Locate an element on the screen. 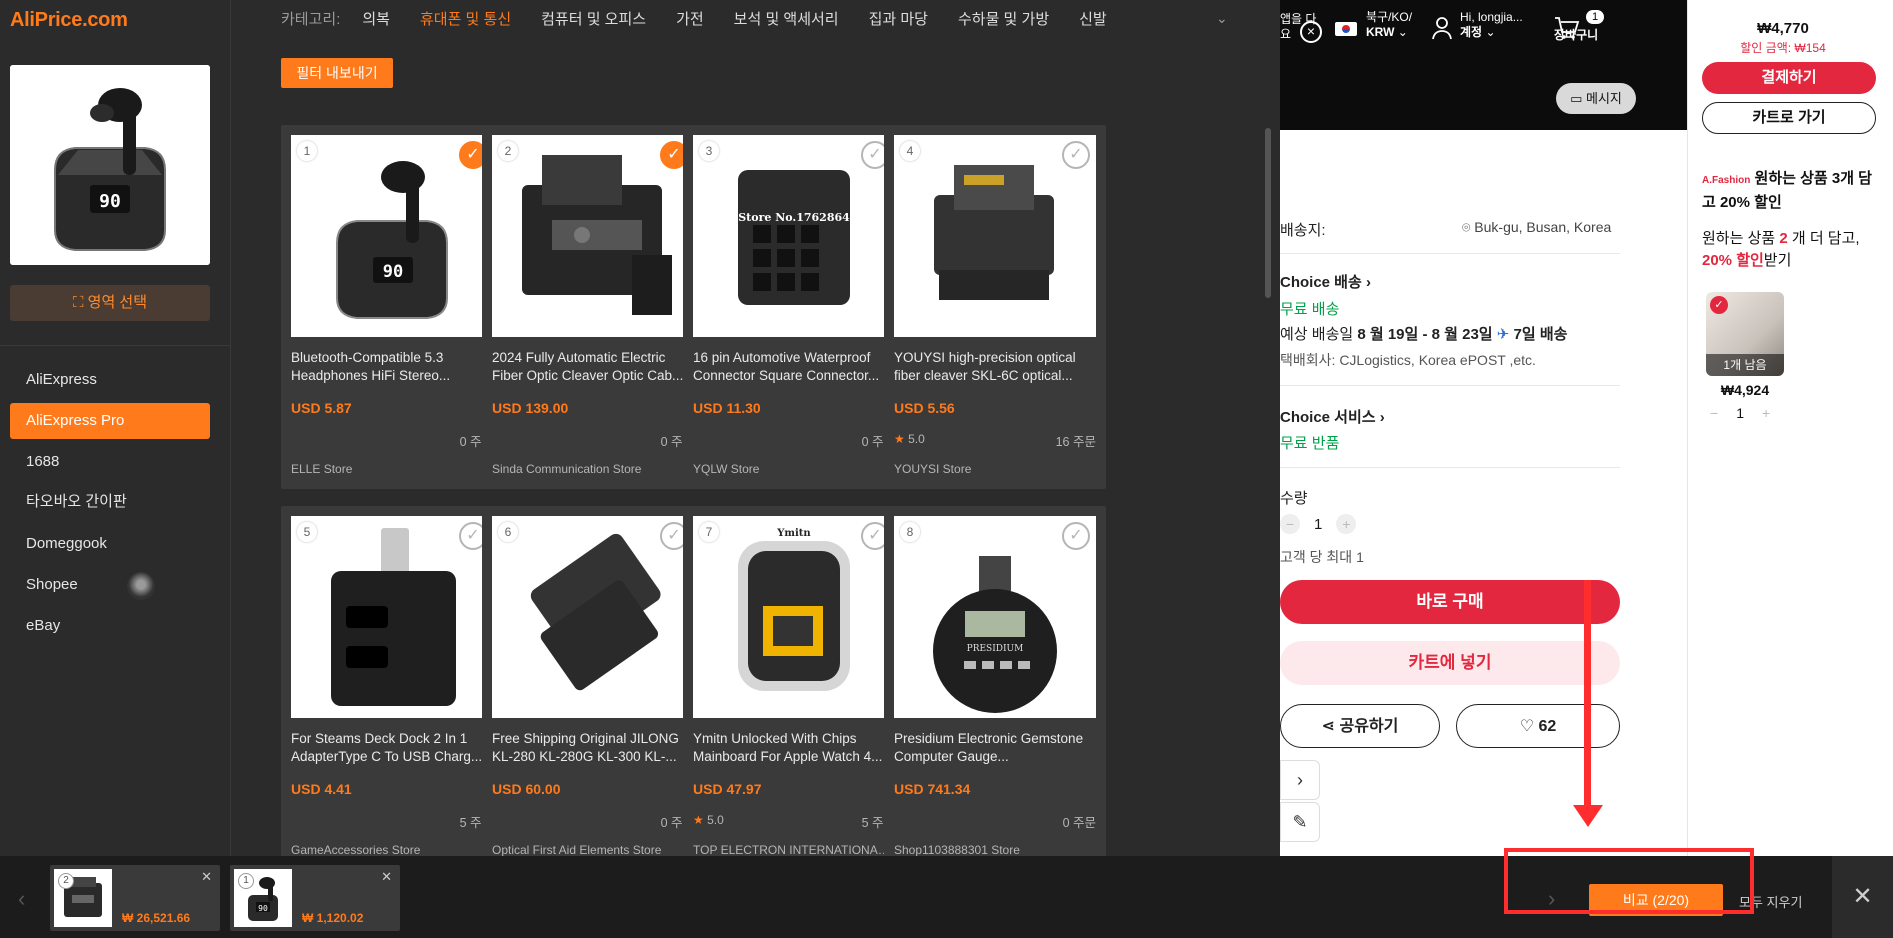 The width and height of the screenshot is (1893, 938). product-image: 4 ✓ is located at coordinates (995, 236).